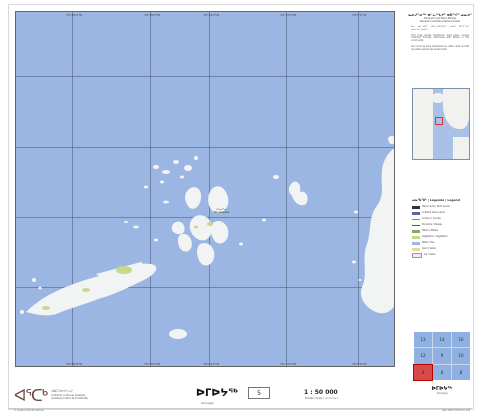 Image resolution: width=480 pixels, height=414 pixels. I want to click on legend-title: ᓄᓇᖃᕐᕕᒃ | Légende | Legend, so click(436, 200).